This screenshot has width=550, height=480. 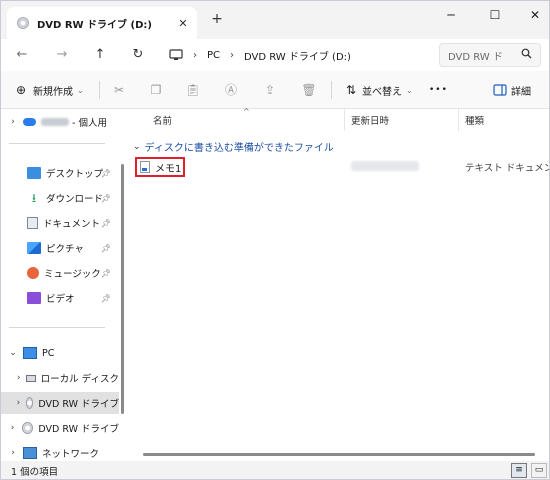 What do you see at coordinates (60, 298) in the screenshot?
I see `sidebar-item-videos: ビデオ 📌︎` at bounding box center [60, 298].